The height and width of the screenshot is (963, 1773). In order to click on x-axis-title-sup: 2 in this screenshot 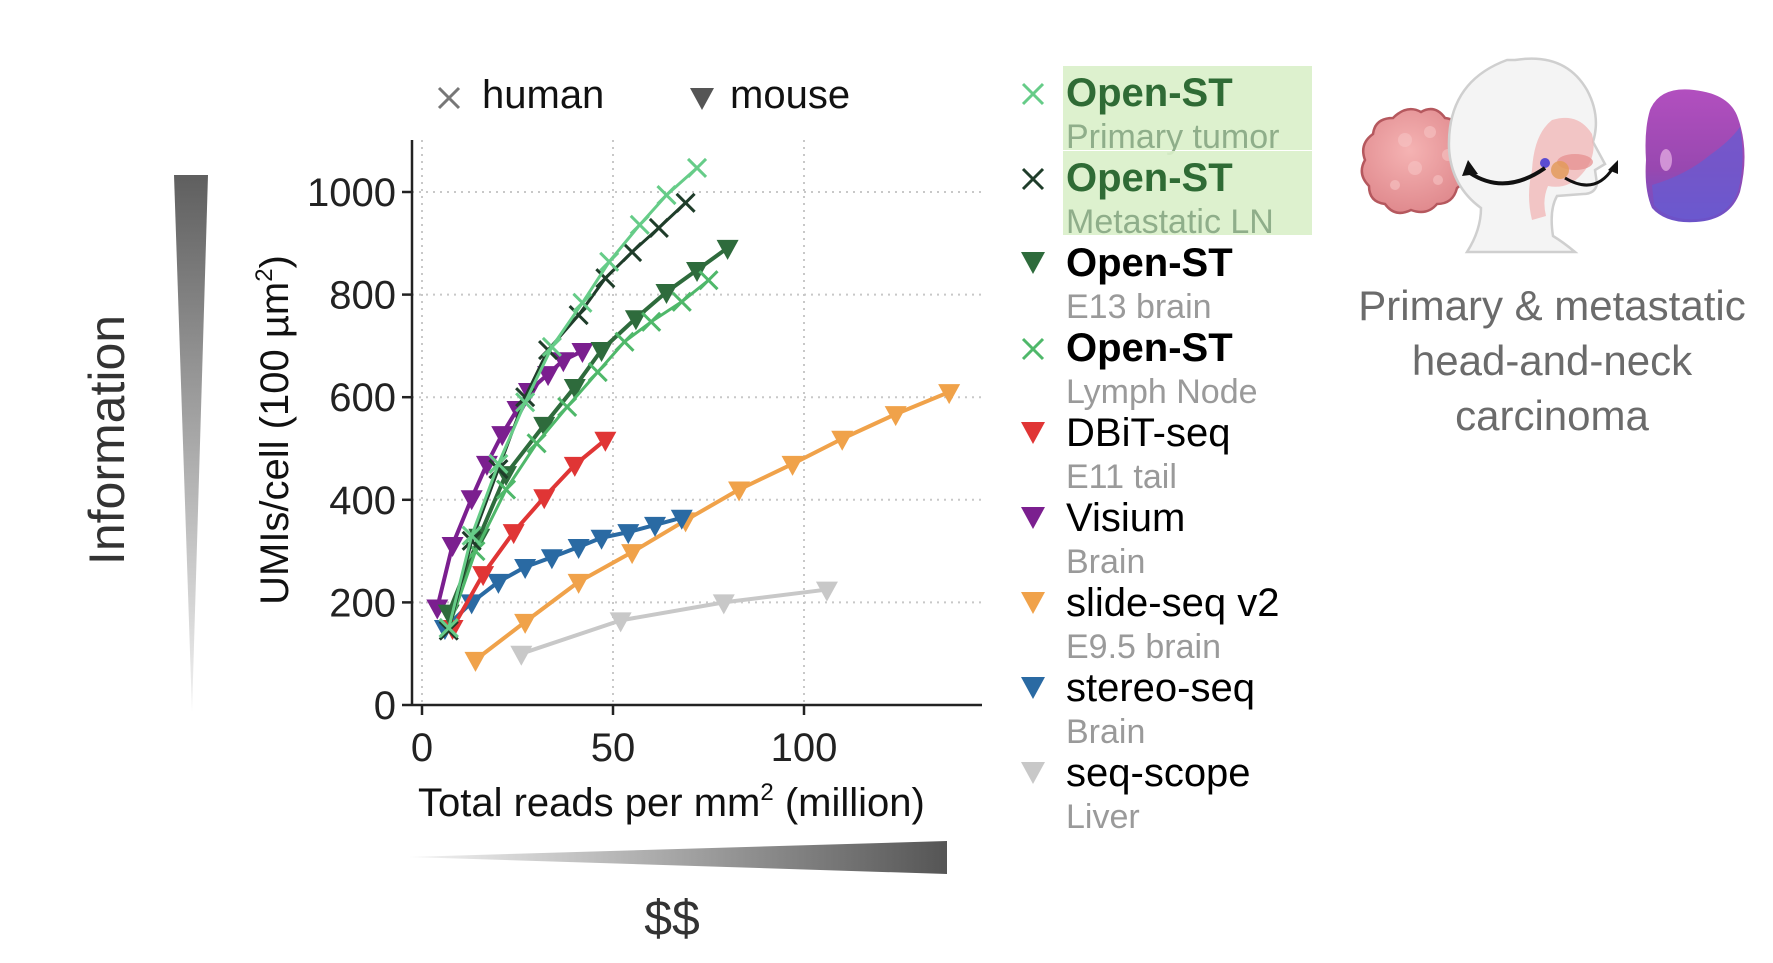, I will do `click(766, 792)`.